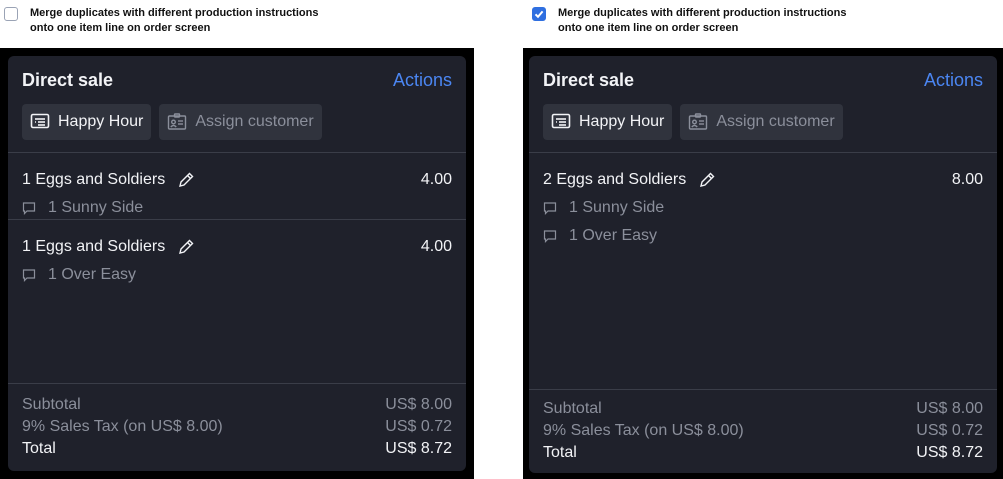 Image resolution: width=1003 pixels, height=479 pixels. What do you see at coordinates (967, 179) in the screenshot?
I see `item-price: 8.00` at bounding box center [967, 179].